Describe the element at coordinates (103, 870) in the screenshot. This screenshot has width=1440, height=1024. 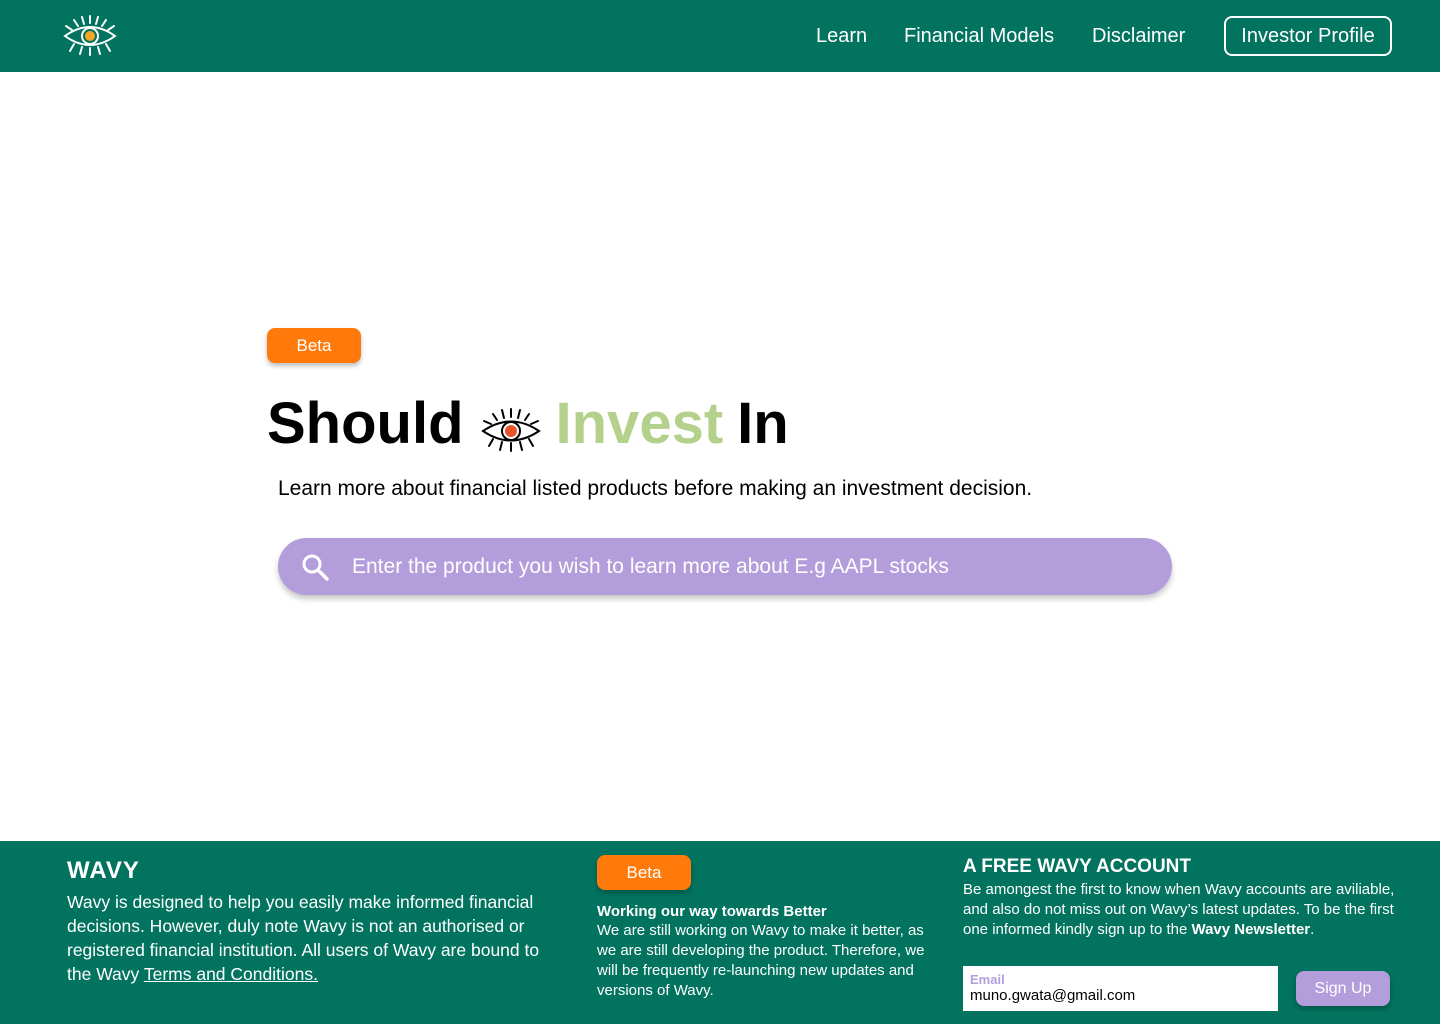
I see `footer-brand: WAVY` at that location.